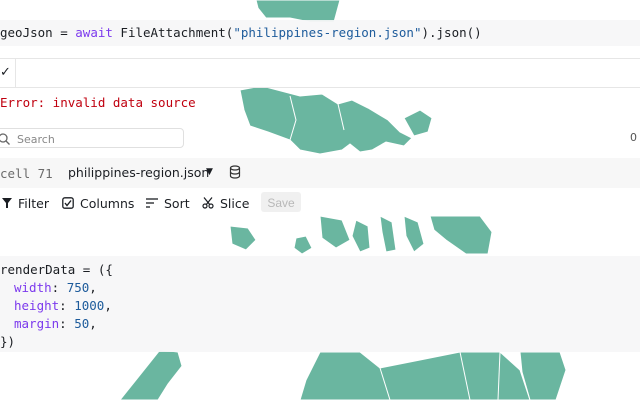  What do you see at coordinates (209, 172) in the screenshot?
I see `chevron-down-icon: ▼` at bounding box center [209, 172].